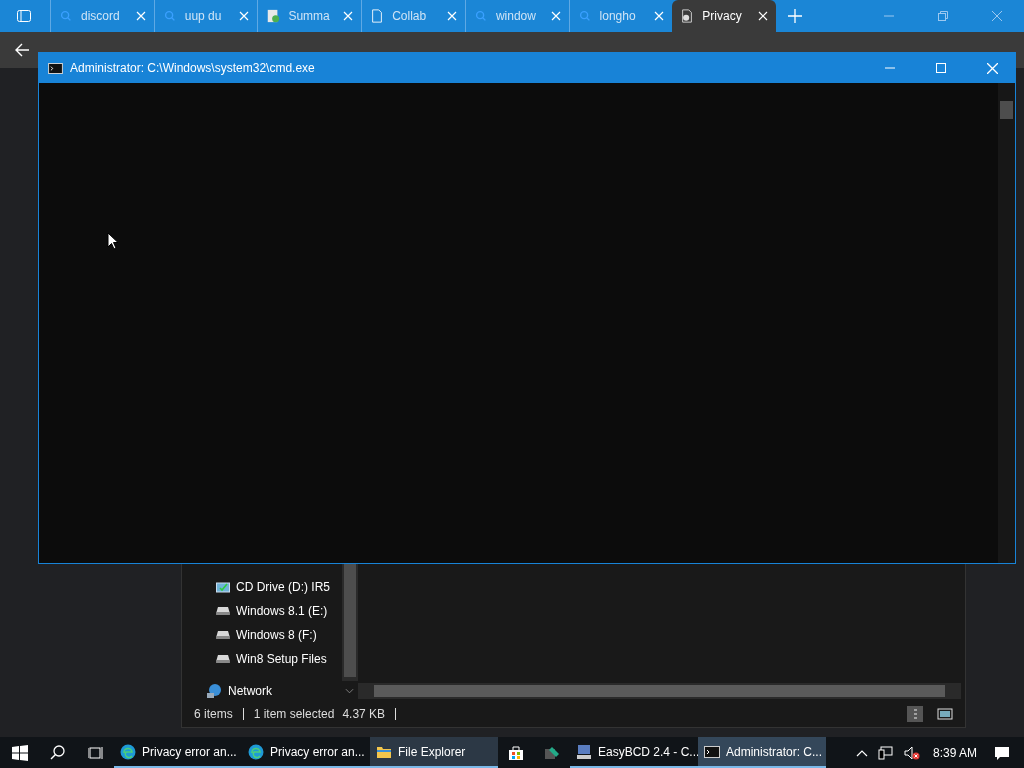  Describe the element at coordinates (273, 16) in the screenshot. I see `document-icon` at that location.